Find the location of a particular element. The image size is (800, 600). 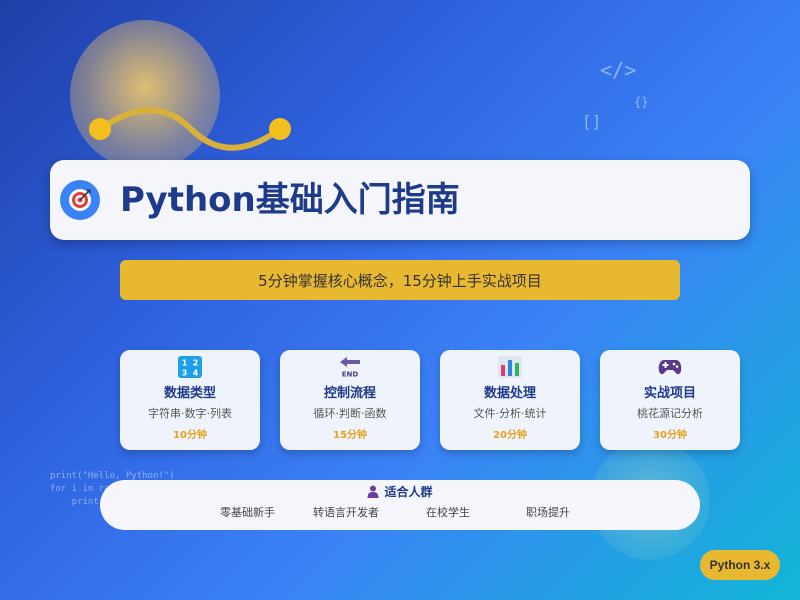

card-description: 字符串·数字·列表 is located at coordinates (190, 413).